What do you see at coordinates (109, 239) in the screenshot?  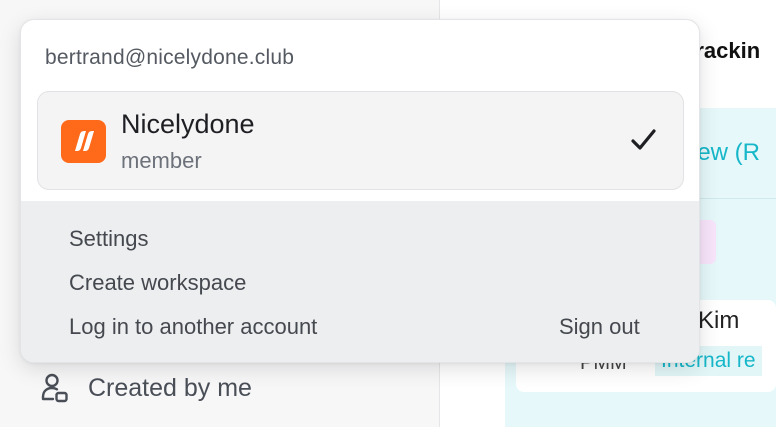 I see `settings-menu-item: Settings` at bounding box center [109, 239].